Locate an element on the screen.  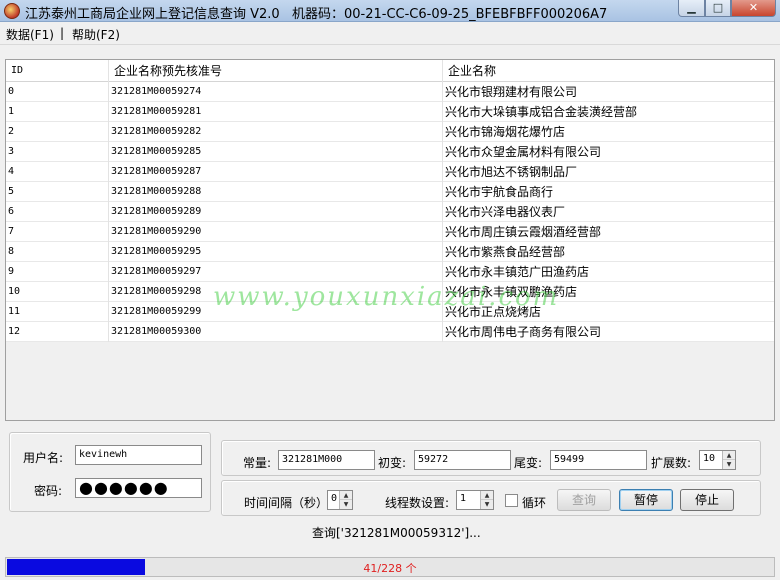
loop-label: 循环 is located at coordinates (534, 503).